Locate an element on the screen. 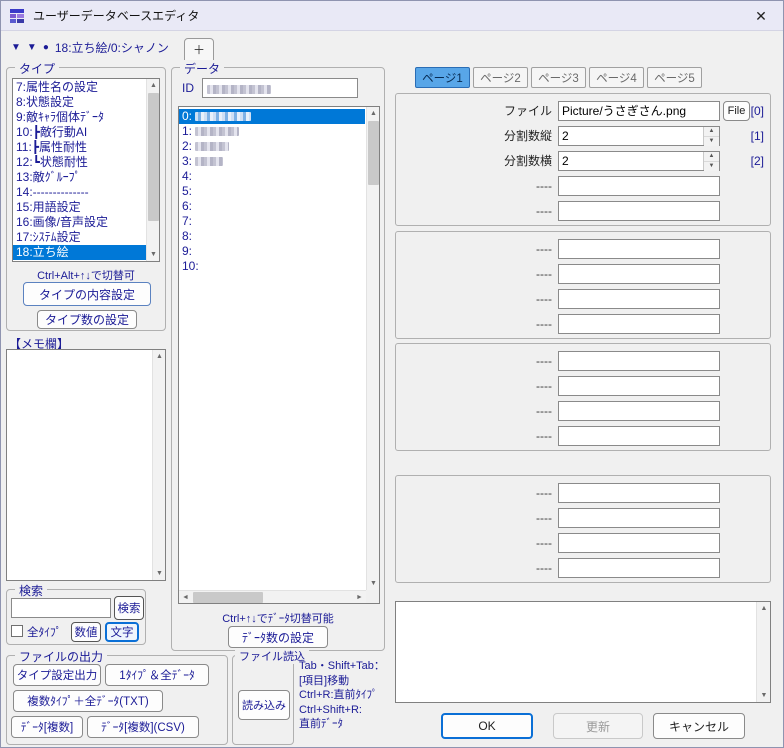 The width and height of the screenshot is (784, 748). search-numeric-button: 数値 is located at coordinates (86, 632).